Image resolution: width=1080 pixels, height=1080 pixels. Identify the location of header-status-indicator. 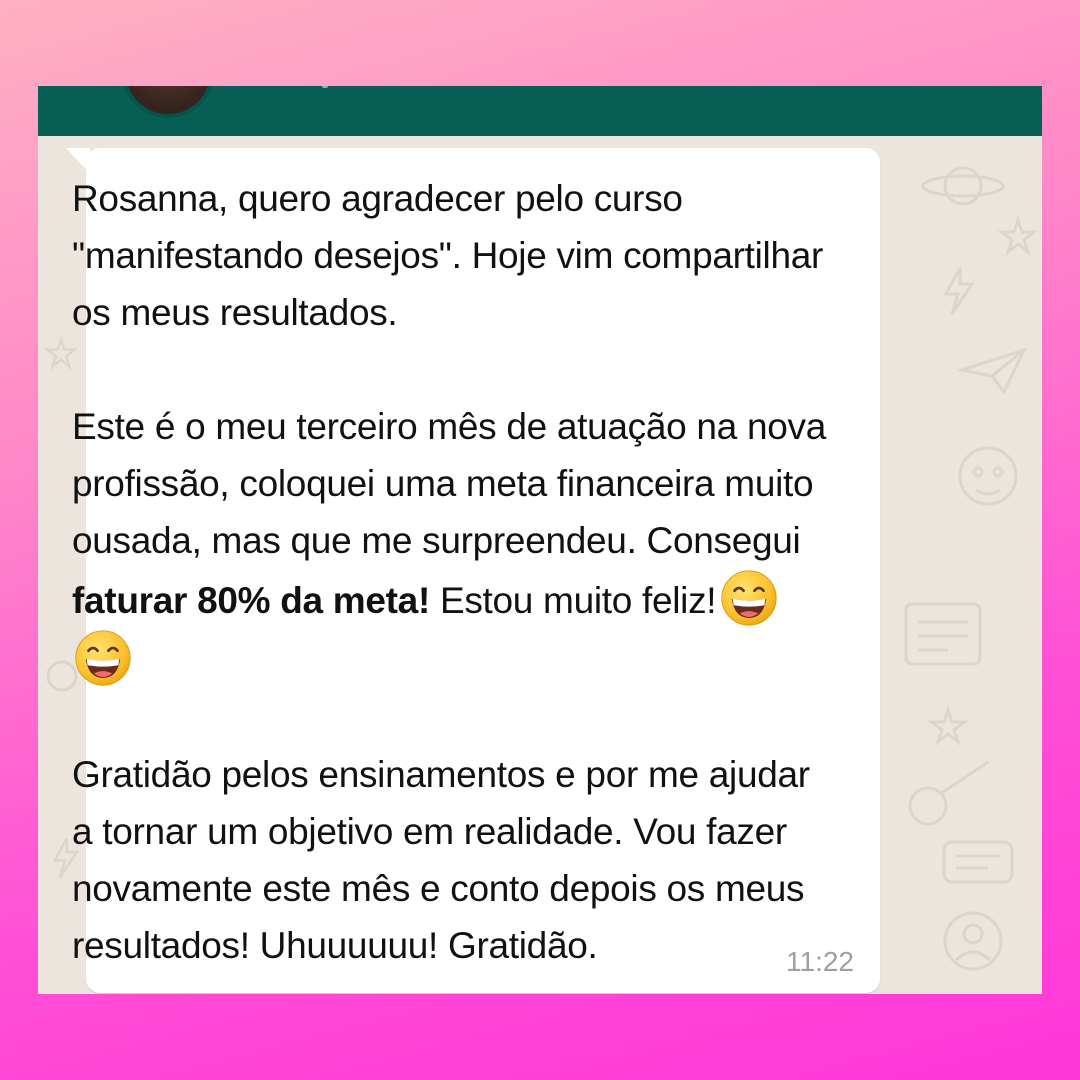
(325, 87).